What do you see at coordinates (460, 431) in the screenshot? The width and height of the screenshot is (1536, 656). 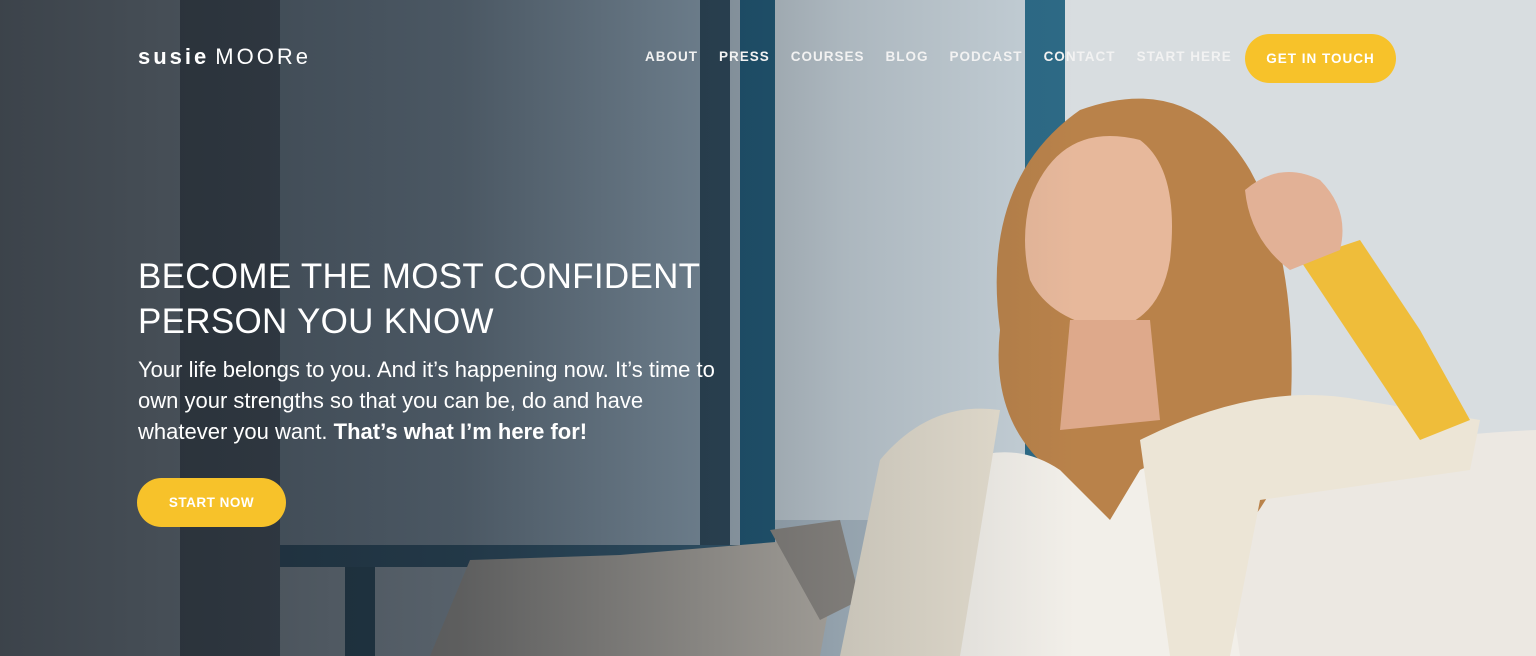 I see `hero-subtext-bold: That’s what I’m here for!` at bounding box center [460, 431].